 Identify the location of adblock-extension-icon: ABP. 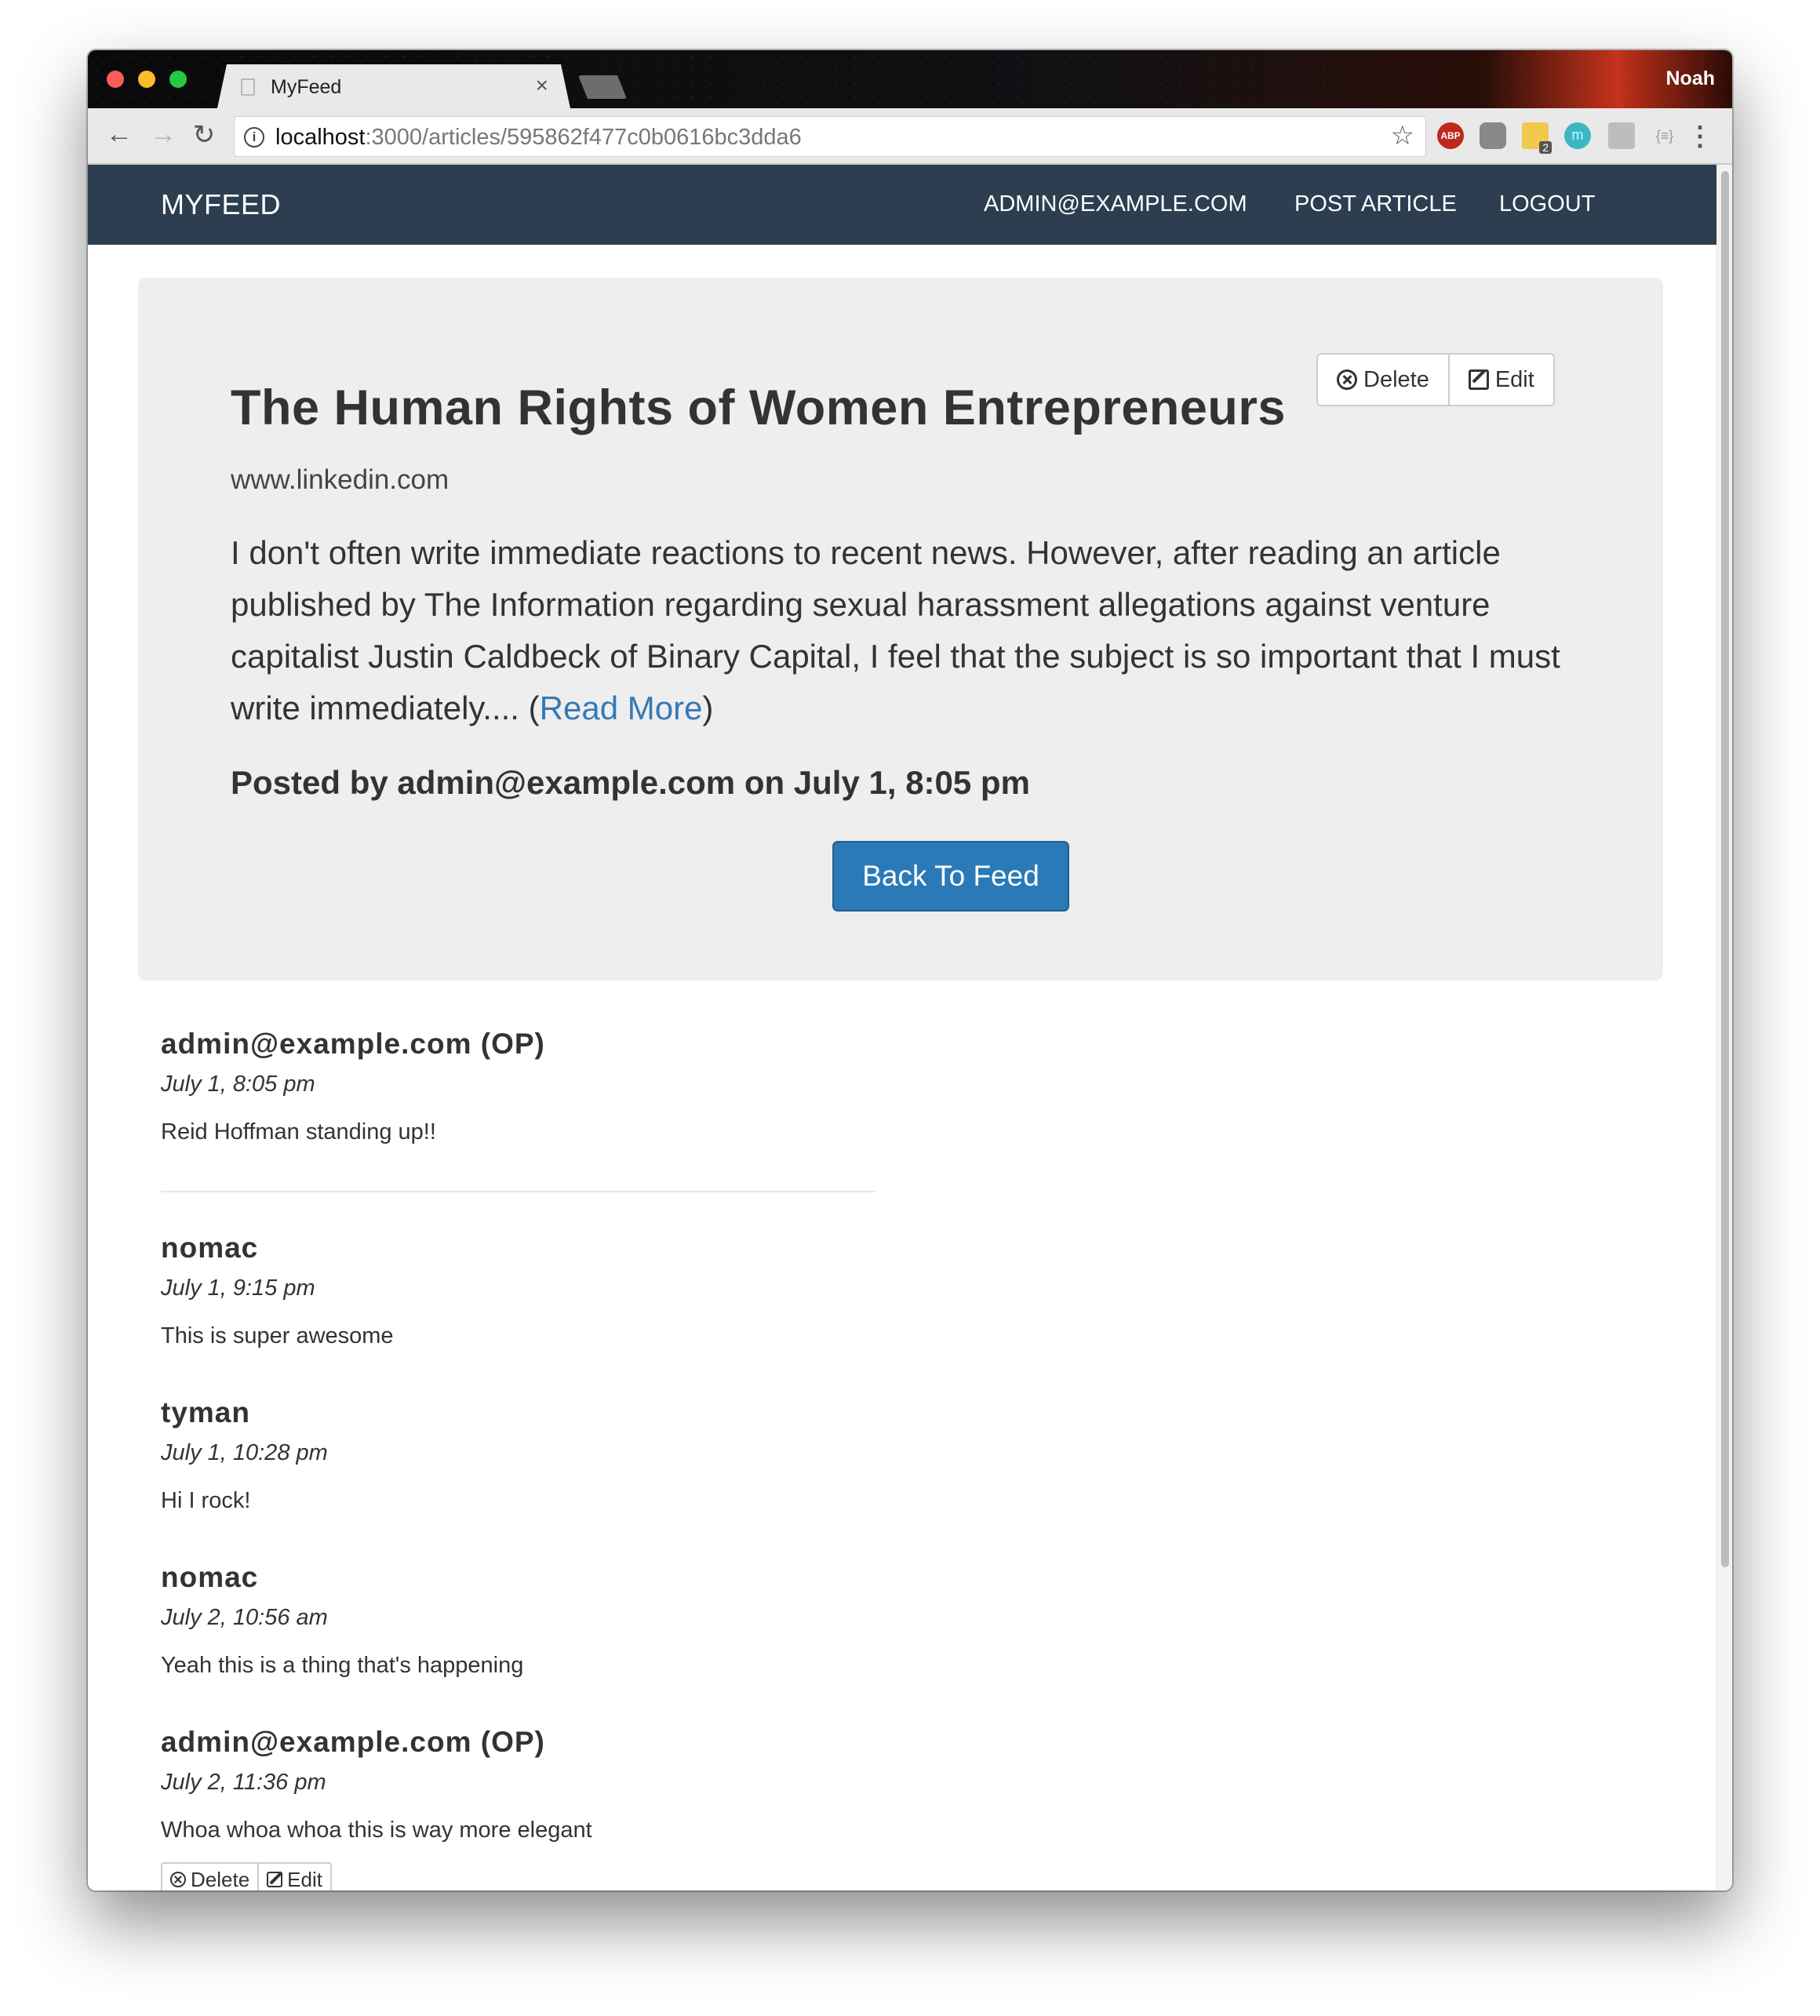
(1450, 135).